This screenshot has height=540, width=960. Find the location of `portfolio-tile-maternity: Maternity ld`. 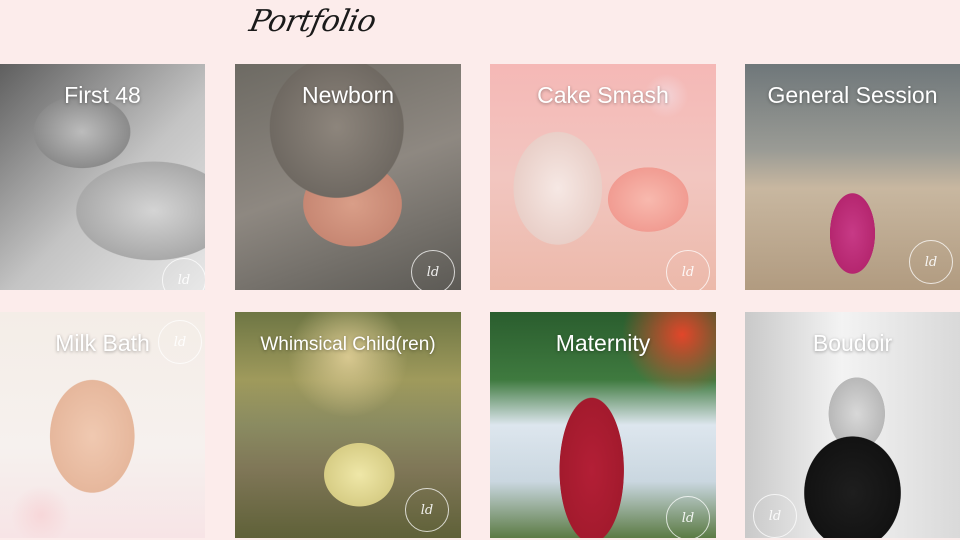

portfolio-tile-maternity: Maternity ld is located at coordinates (603, 425).